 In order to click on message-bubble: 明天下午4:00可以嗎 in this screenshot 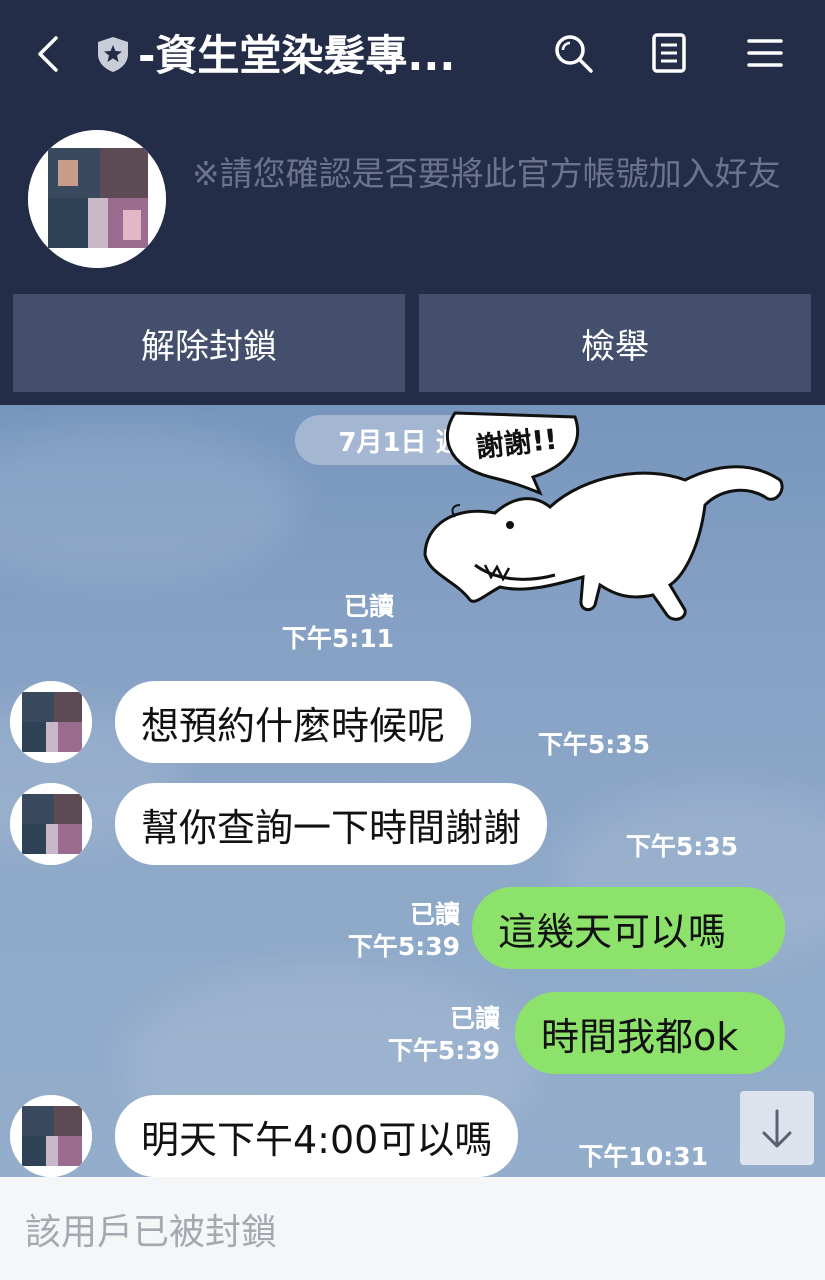, I will do `click(317, 1136)`.